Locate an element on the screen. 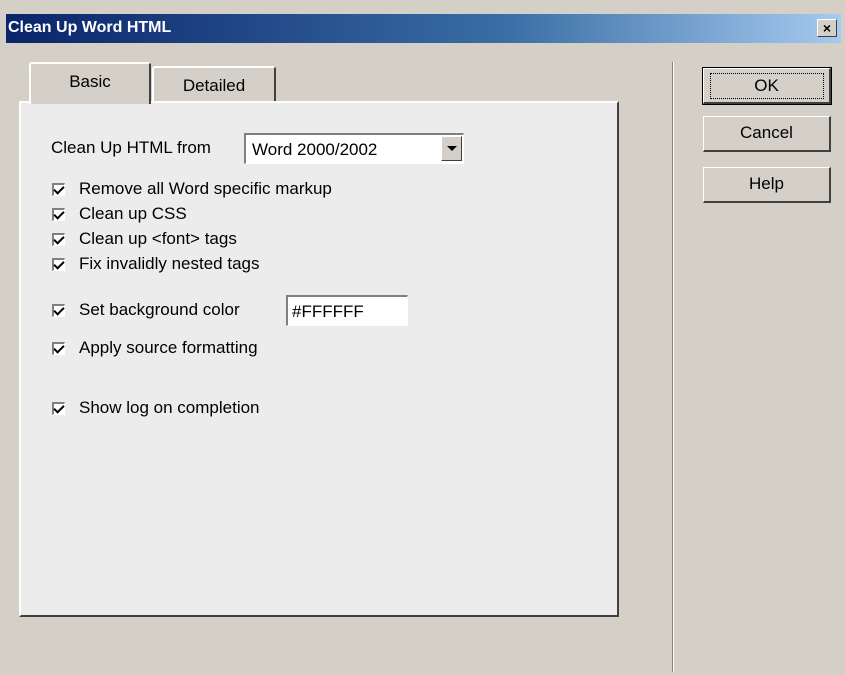  clean-up-css-label: Clean up CSS is located at coordinates (133, 213).